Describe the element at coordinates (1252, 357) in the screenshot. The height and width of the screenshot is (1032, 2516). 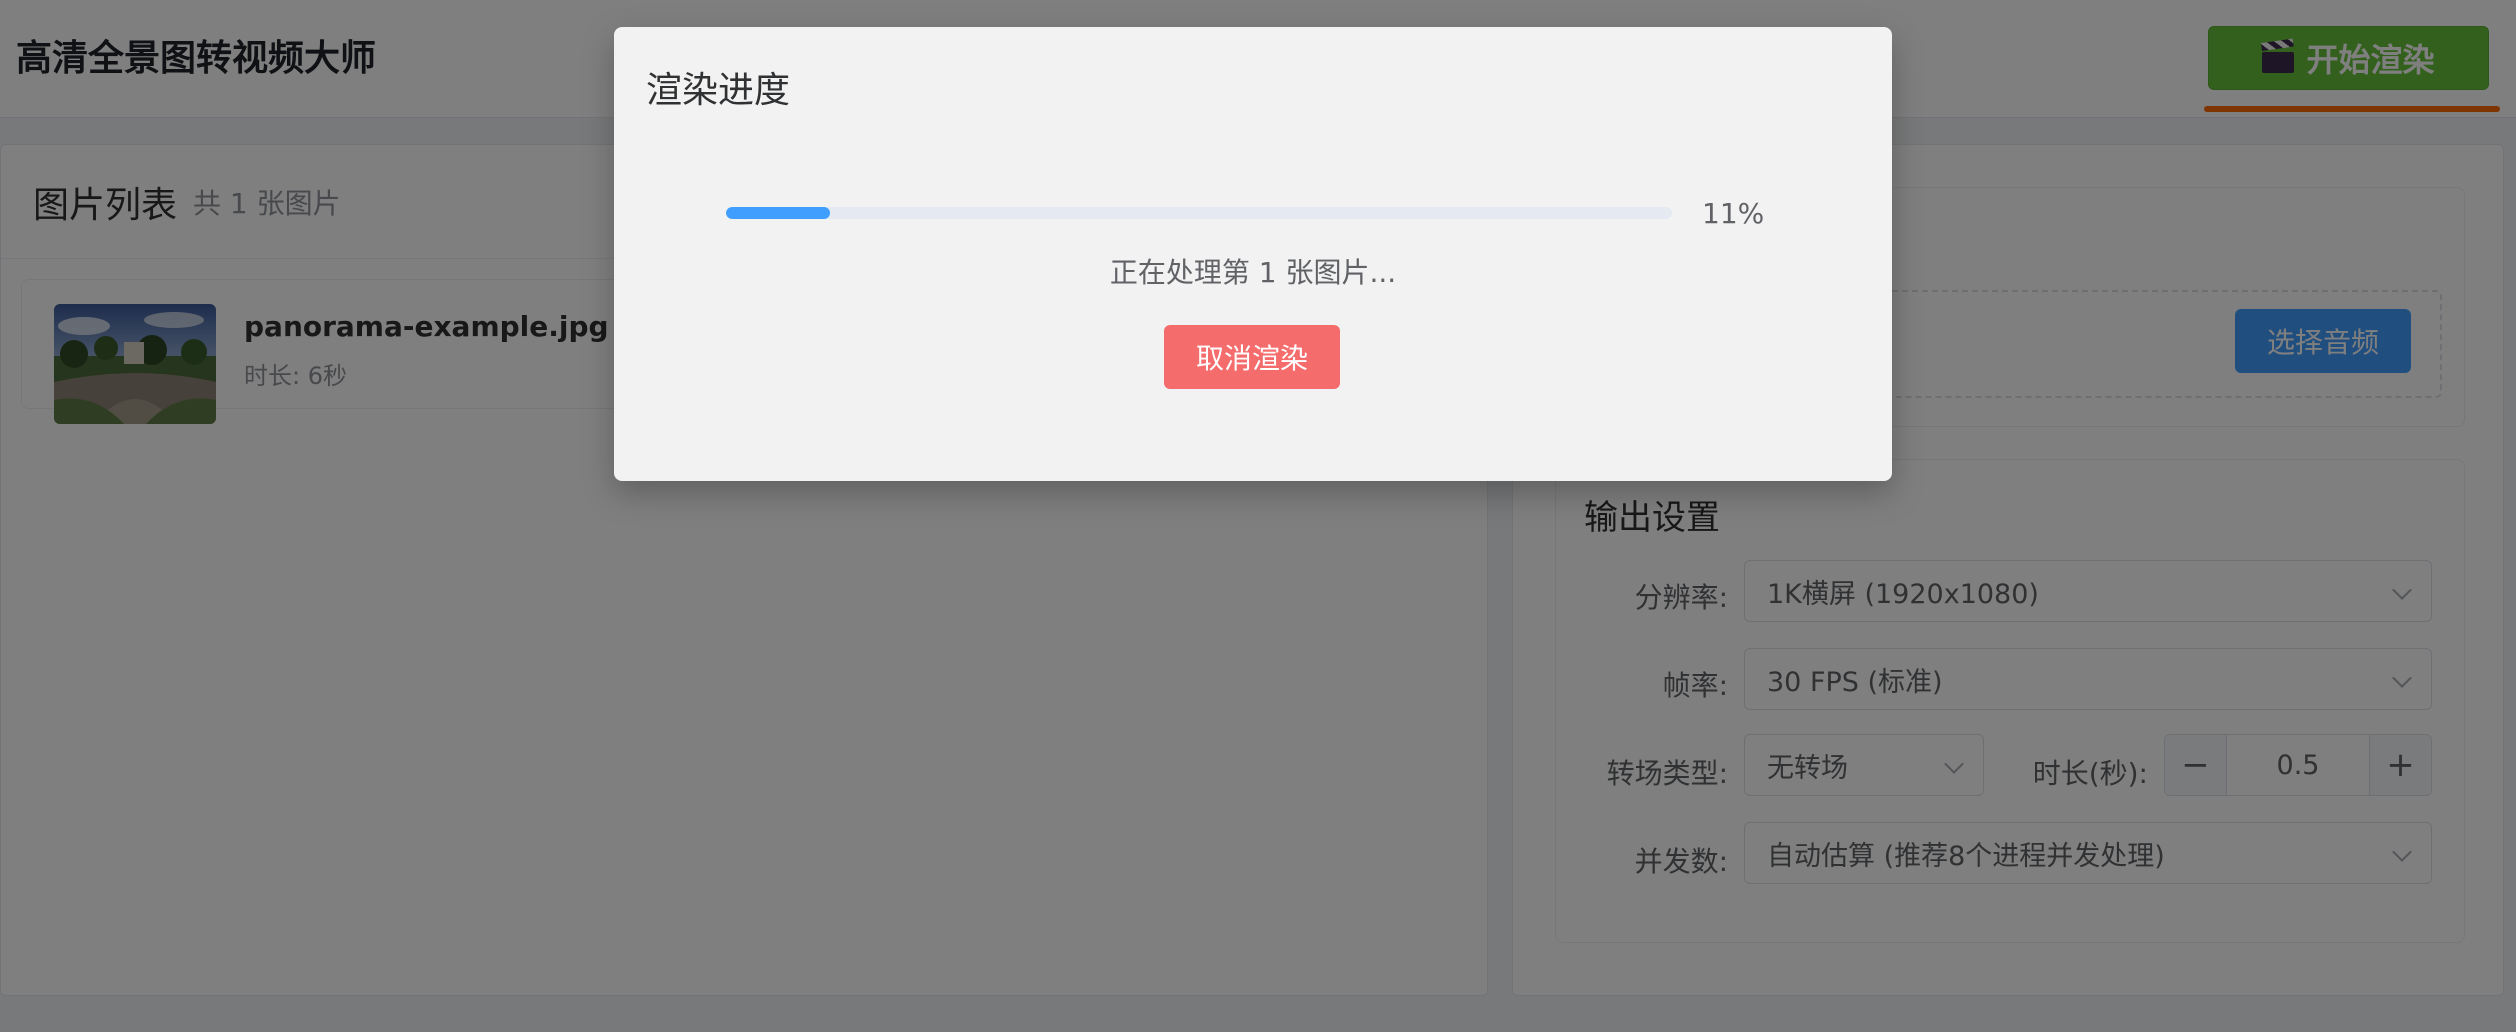
I see `cancel-render-button: 取消渲染` at that location.